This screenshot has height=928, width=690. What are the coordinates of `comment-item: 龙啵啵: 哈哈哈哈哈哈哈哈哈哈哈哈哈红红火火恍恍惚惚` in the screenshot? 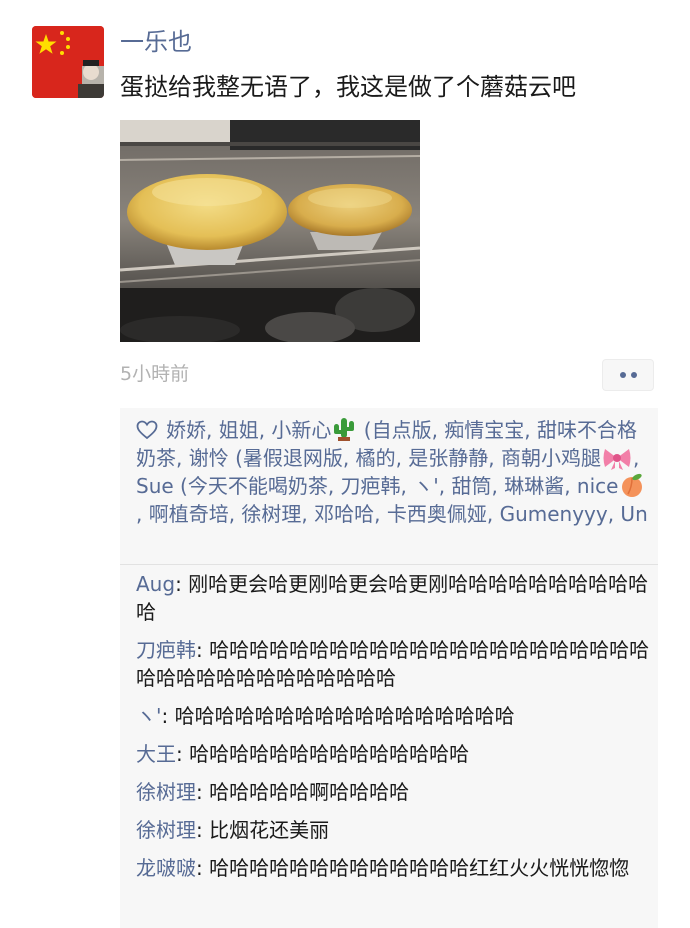 It's located at (393, 868).